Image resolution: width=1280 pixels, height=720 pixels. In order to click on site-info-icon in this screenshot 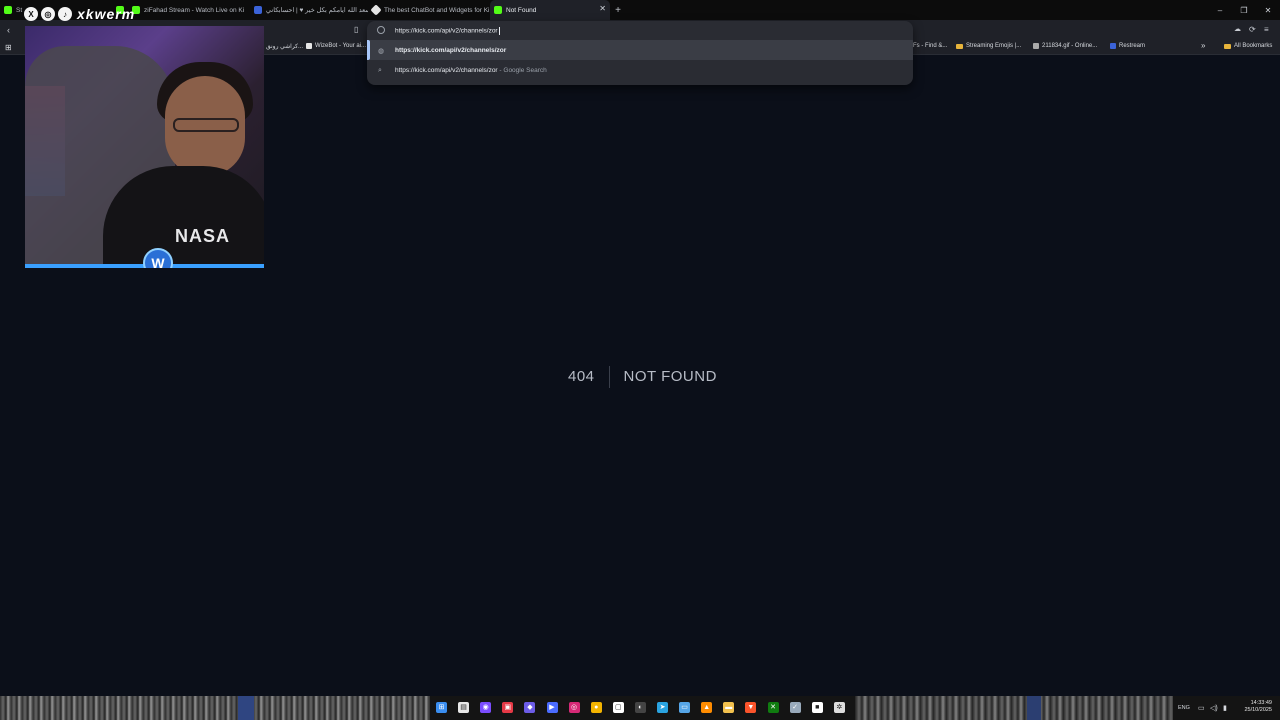, I will do `click(381, 30)`.